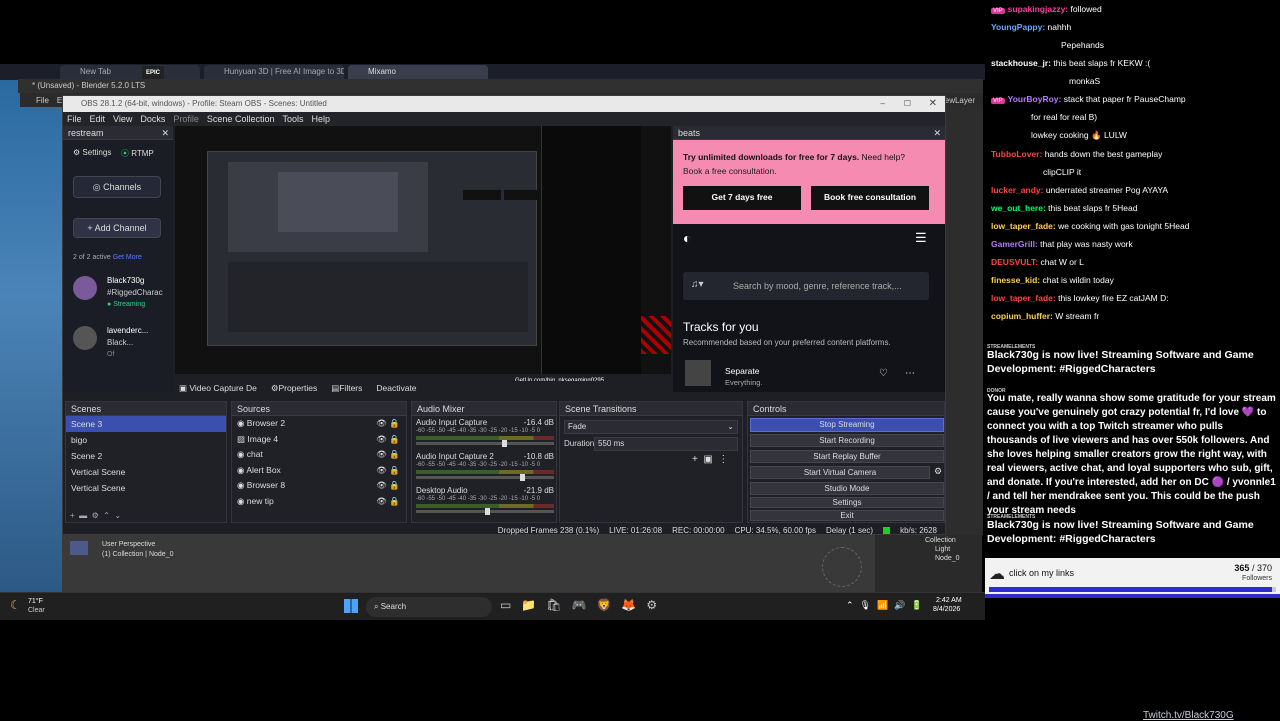 The height and width of the screenshot is (721, 1280). I want to click on chat-text: chat is wildin today, so click(1078, 280).